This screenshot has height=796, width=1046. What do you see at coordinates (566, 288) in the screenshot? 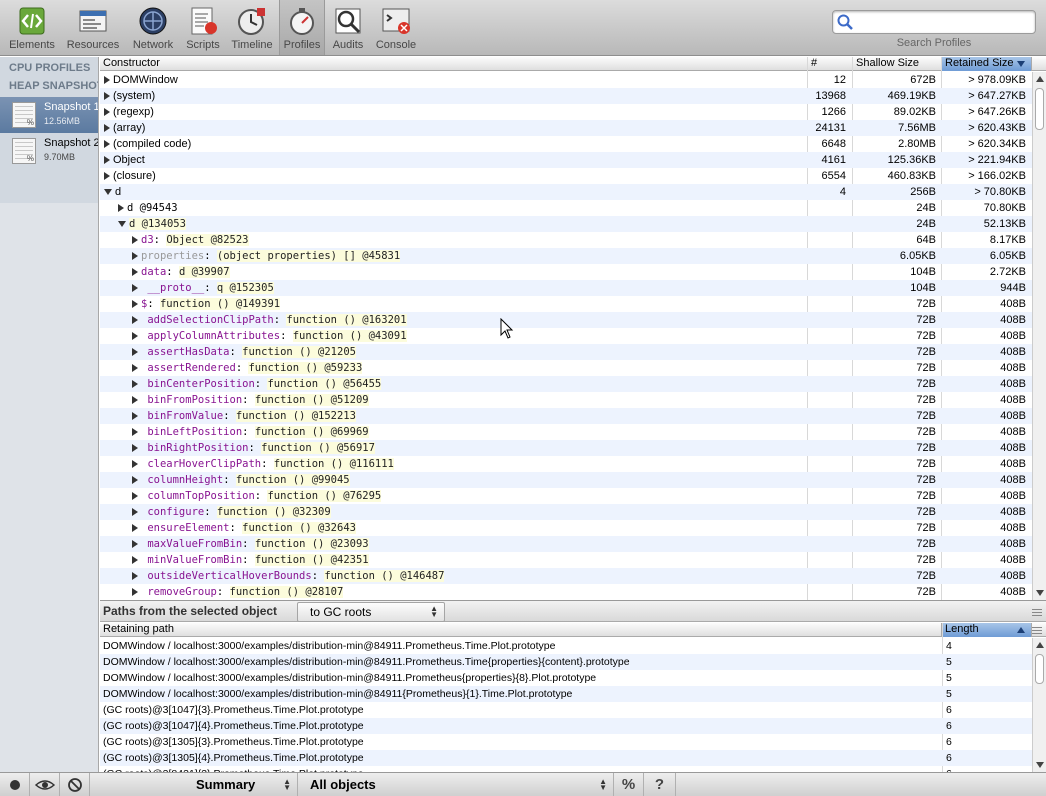
I see `grid-row: __proto__: q @152305 104B 944B` at bounding box center [566, 288].